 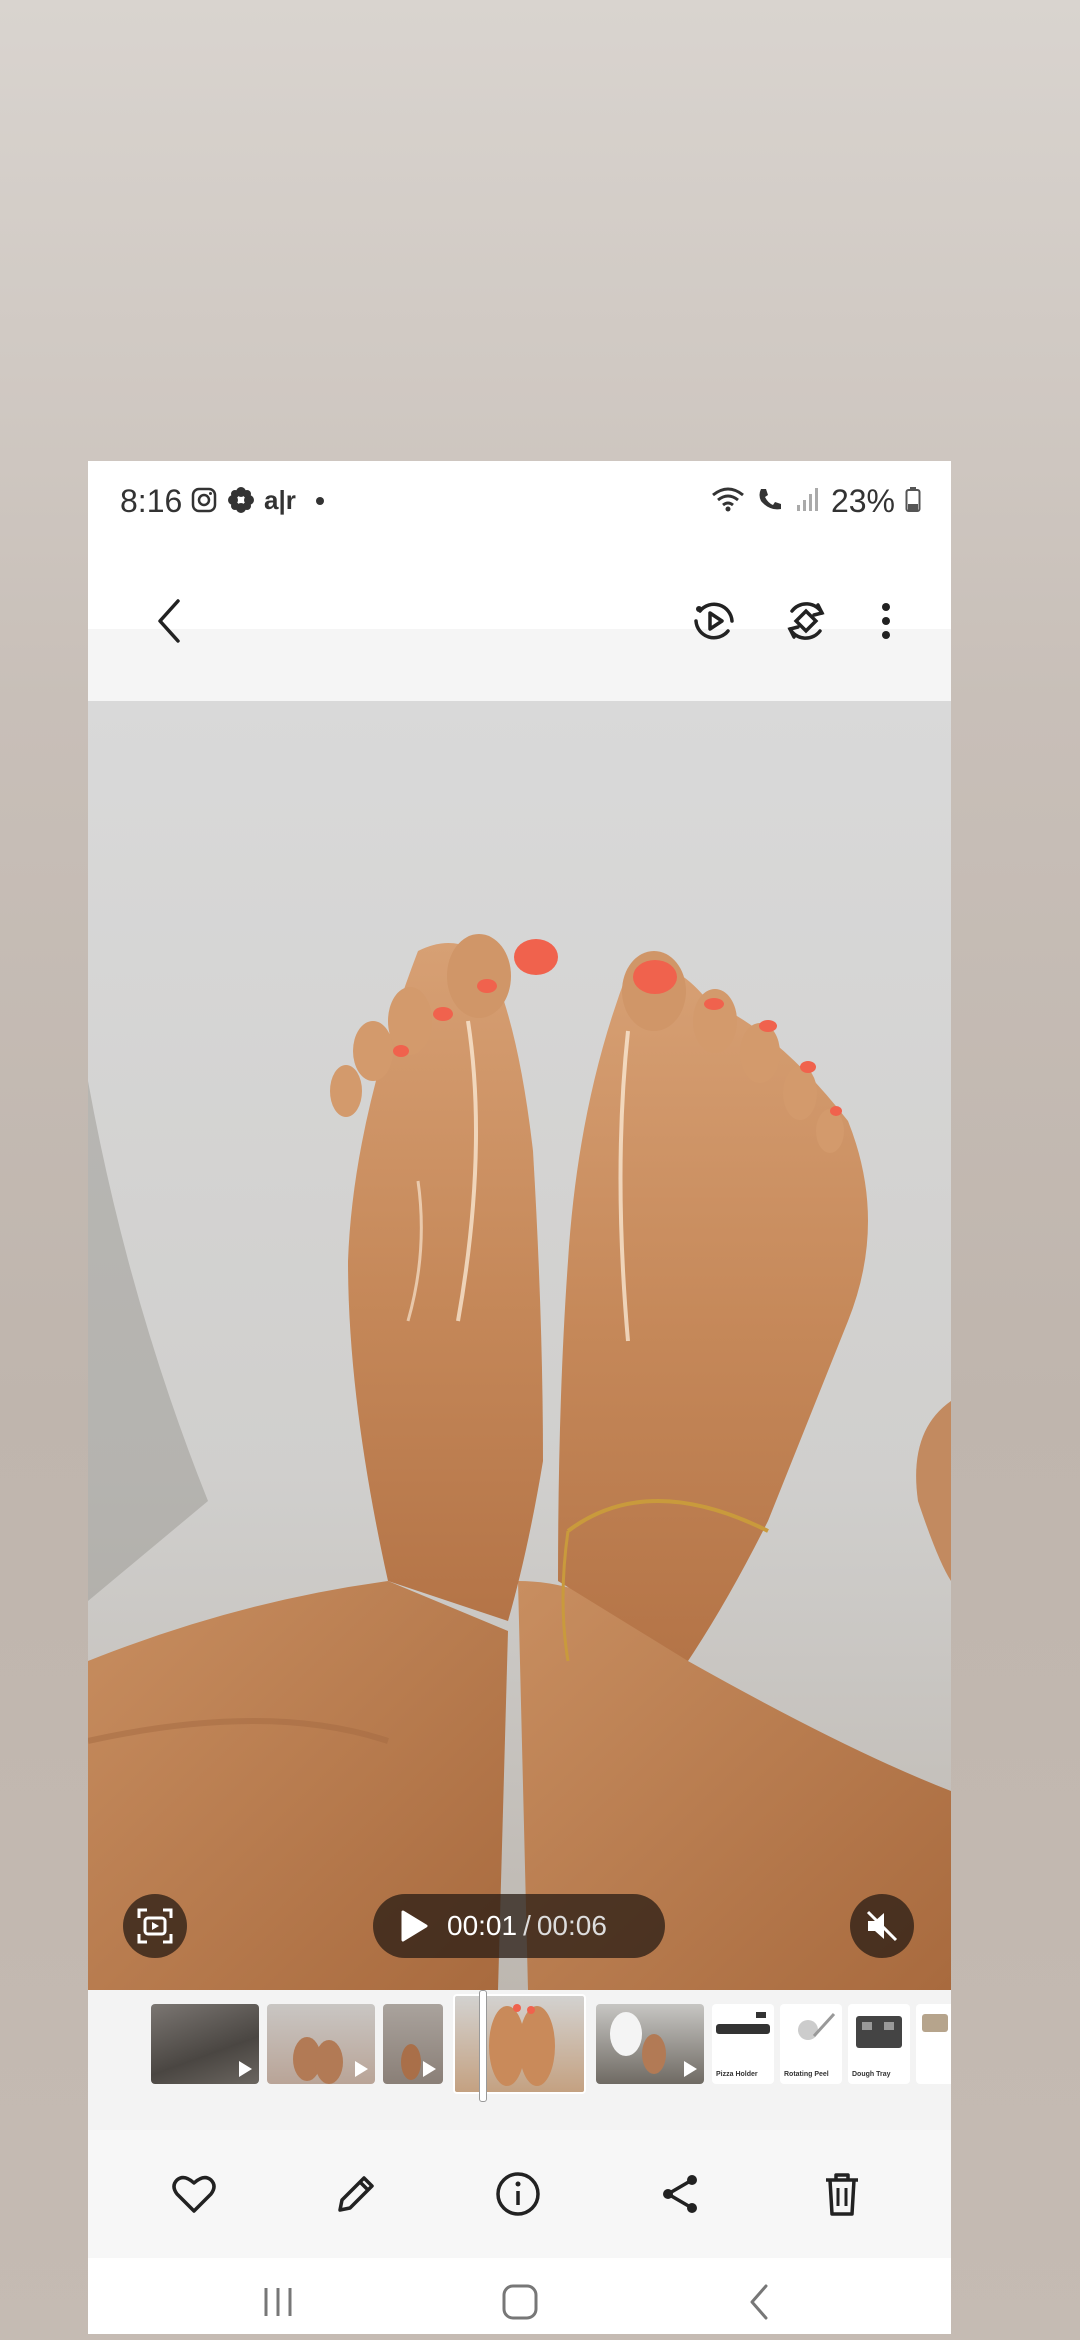 I want to click on system-icons: 23%, so click(x=816, y=501).